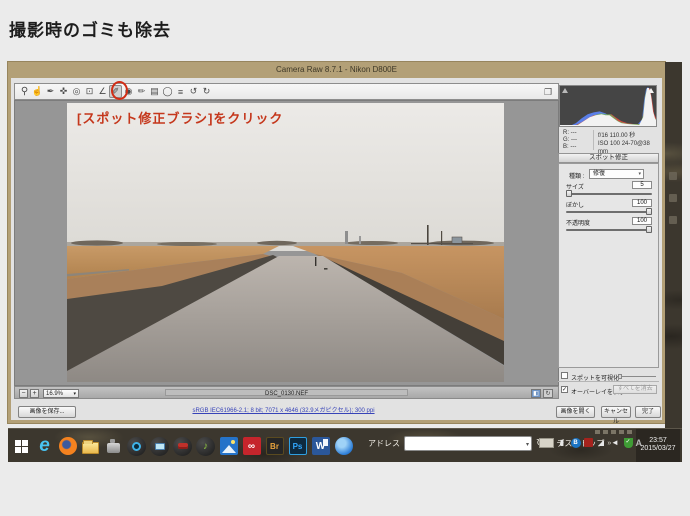 The image size is (690, 516). I want to click on taskbar-media-player, so click(136, 446).